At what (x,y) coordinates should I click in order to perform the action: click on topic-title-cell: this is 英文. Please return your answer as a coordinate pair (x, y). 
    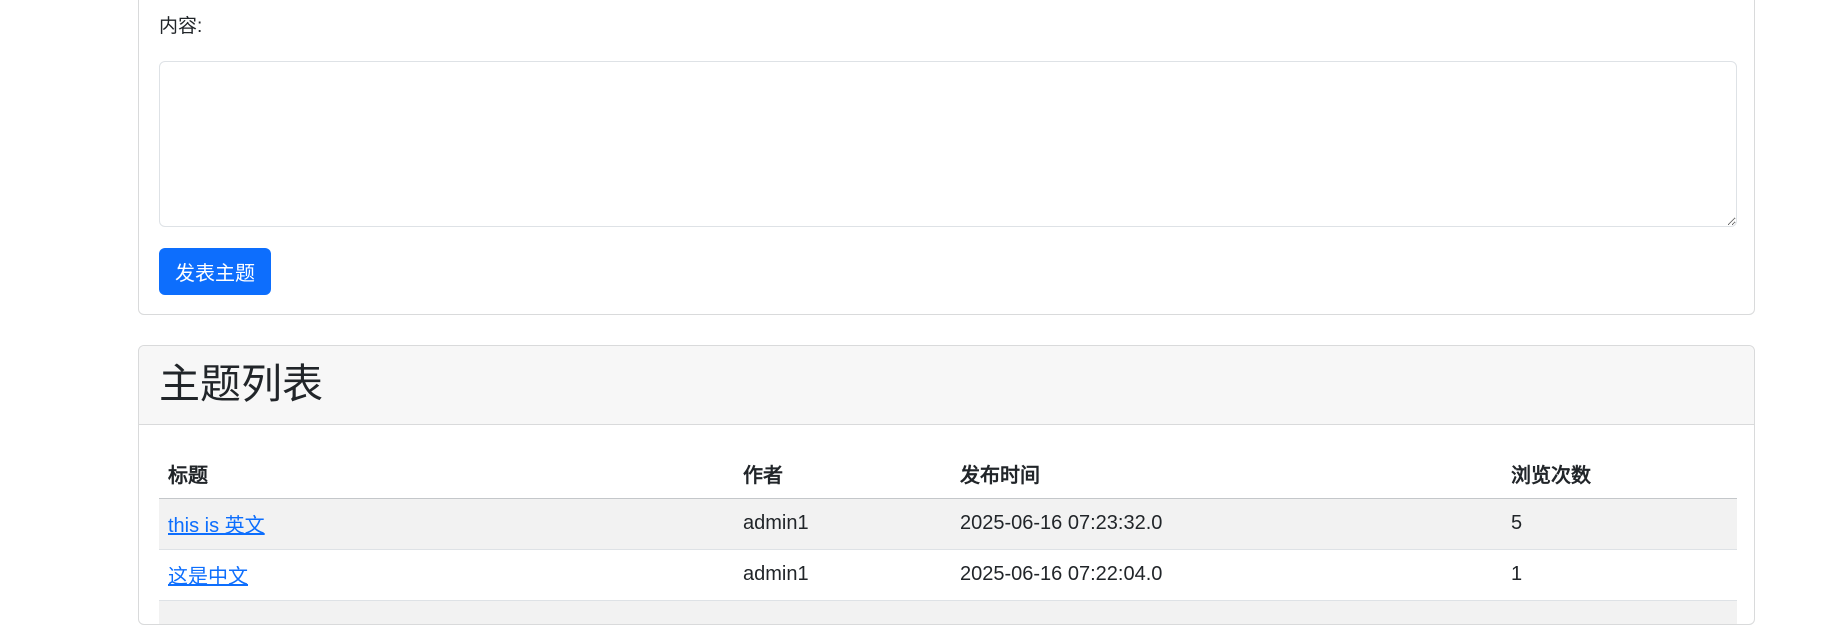
    Looking at the image, I should click on (446, 524).